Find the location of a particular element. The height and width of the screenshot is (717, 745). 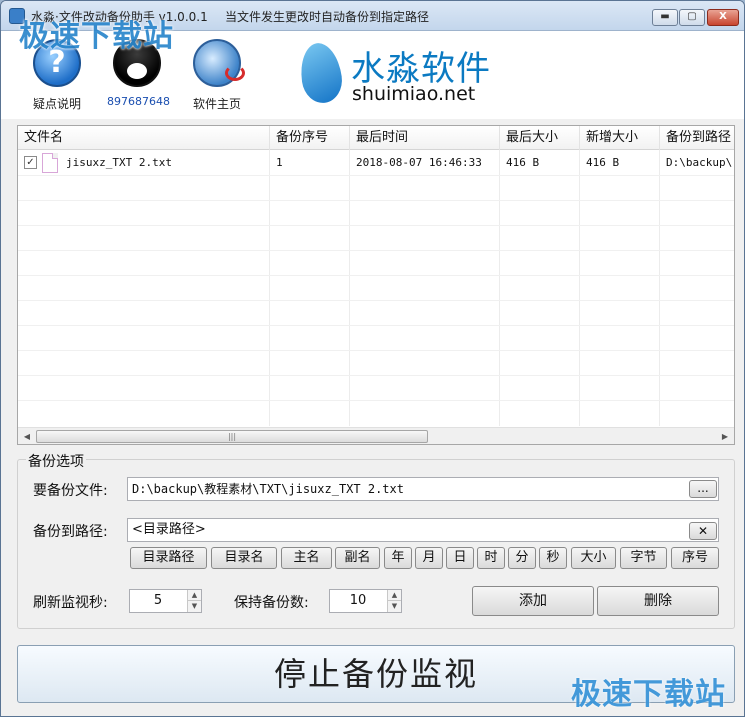

toolbar-homepage: 软件主页 is located at coordinates (217, 75).